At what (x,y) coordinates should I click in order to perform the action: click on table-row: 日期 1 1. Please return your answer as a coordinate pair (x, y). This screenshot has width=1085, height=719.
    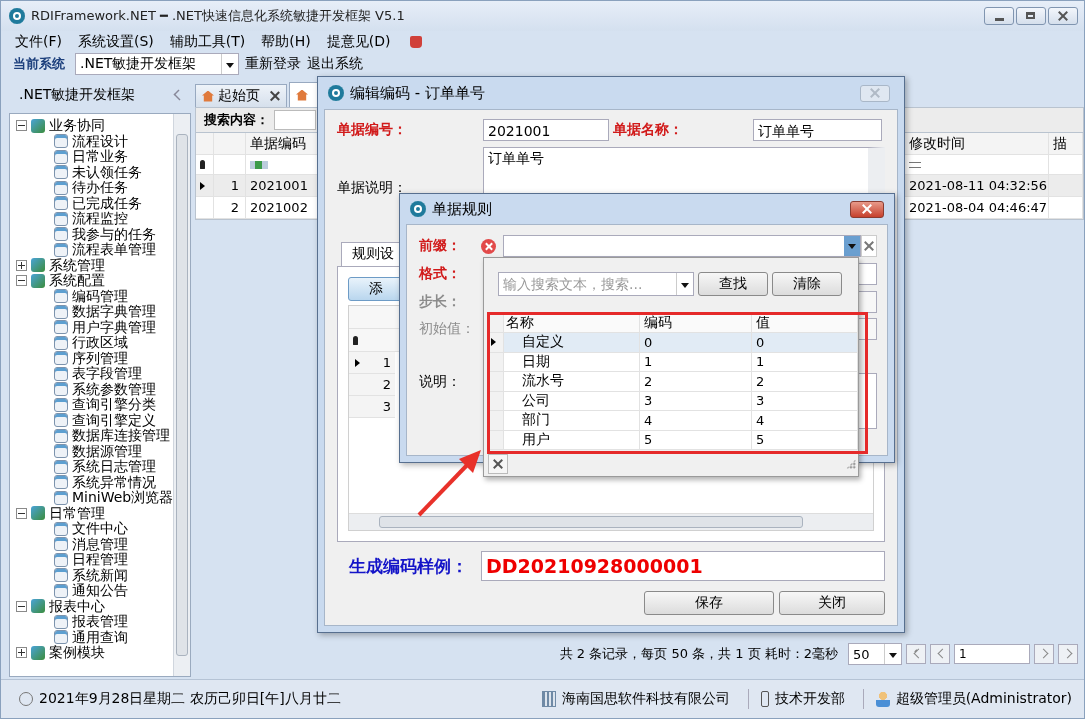
    Looking at the image, I should click on (673, 362).